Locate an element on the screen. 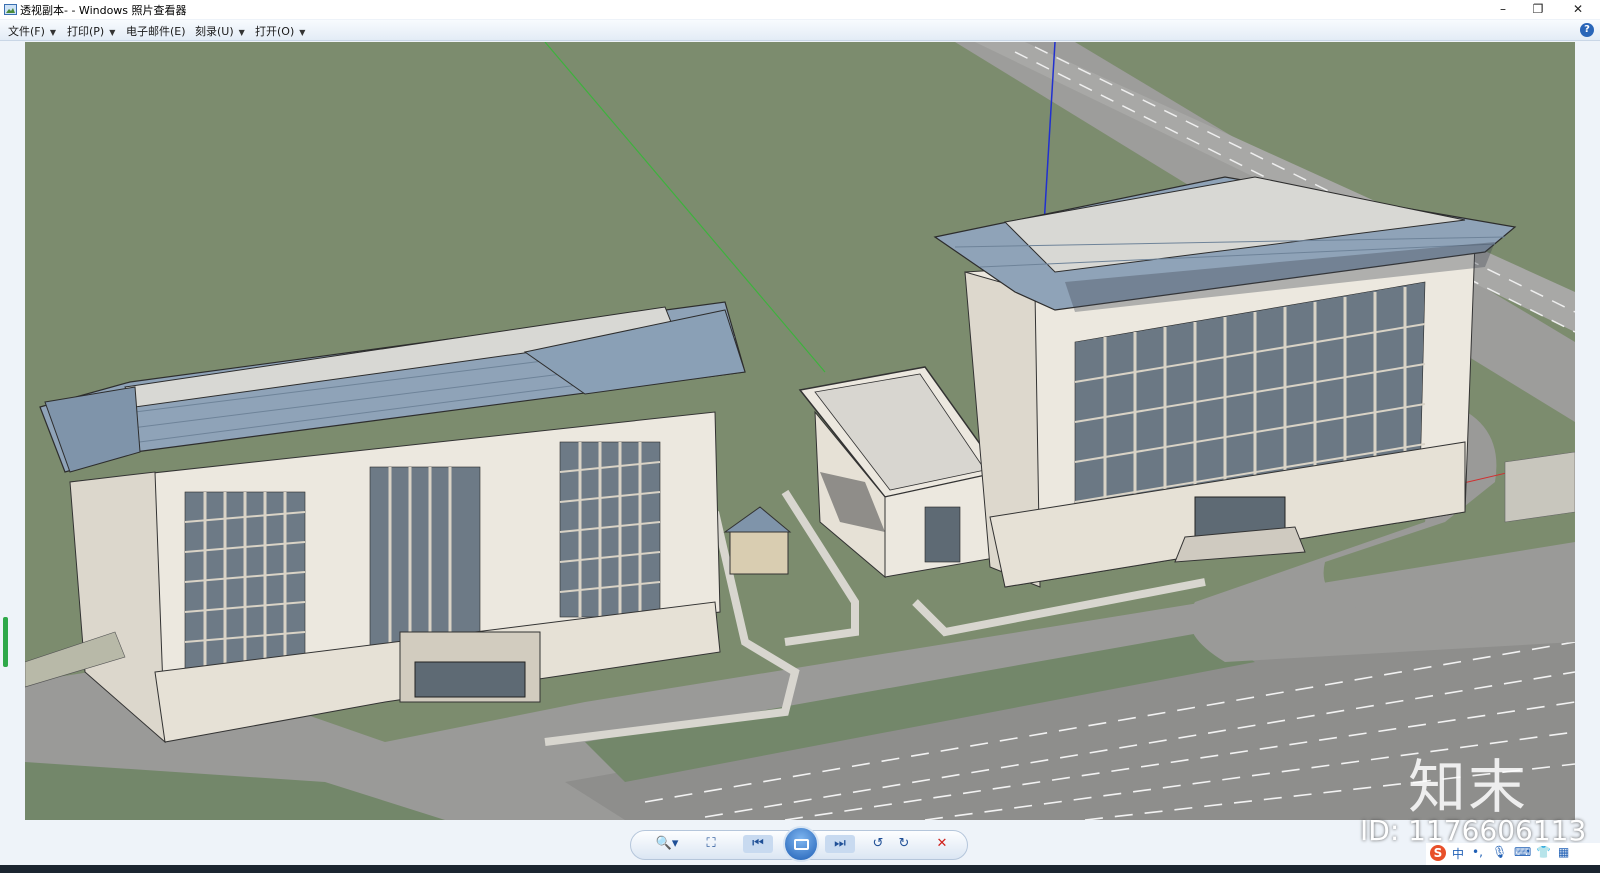 The height and width of the screenshot is (873, 1600). photo-viewer-app-icon is located at coordinates (10, 9).